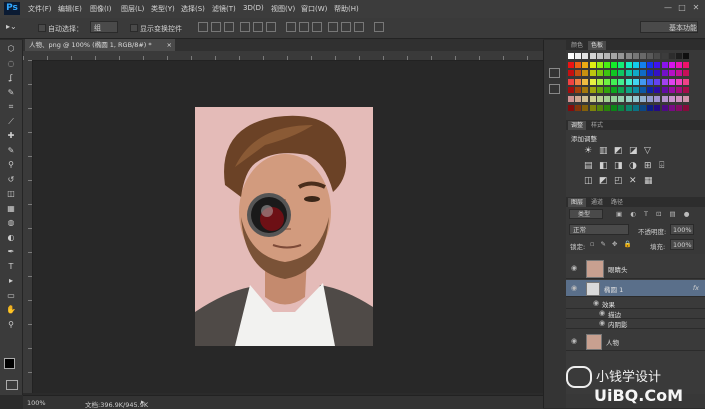  What do you see at coordinates (656, 214) in the screenshot?
I see `layer-filter-icons: ▣ ◐ T ⊡ ▤ ●` at bounding box center [656, 214].